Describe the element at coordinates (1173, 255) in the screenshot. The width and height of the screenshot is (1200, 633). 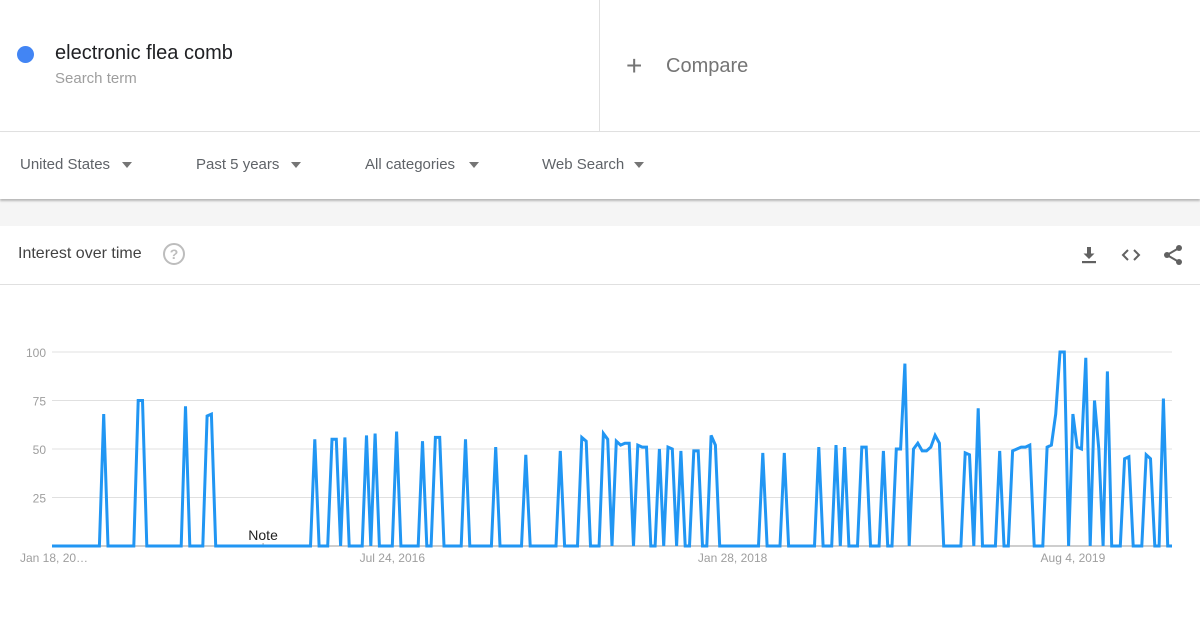
I see `share-icon` at that location.